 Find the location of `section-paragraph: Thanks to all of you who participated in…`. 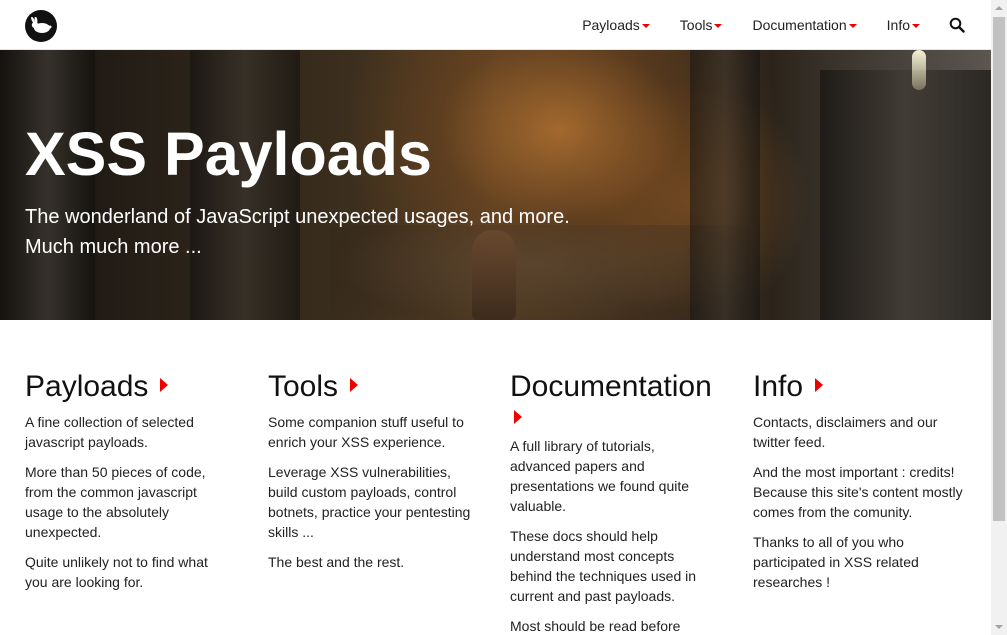

section-paragraph: Thanks to all of you who participated in… is located at coordinates (836, 562).